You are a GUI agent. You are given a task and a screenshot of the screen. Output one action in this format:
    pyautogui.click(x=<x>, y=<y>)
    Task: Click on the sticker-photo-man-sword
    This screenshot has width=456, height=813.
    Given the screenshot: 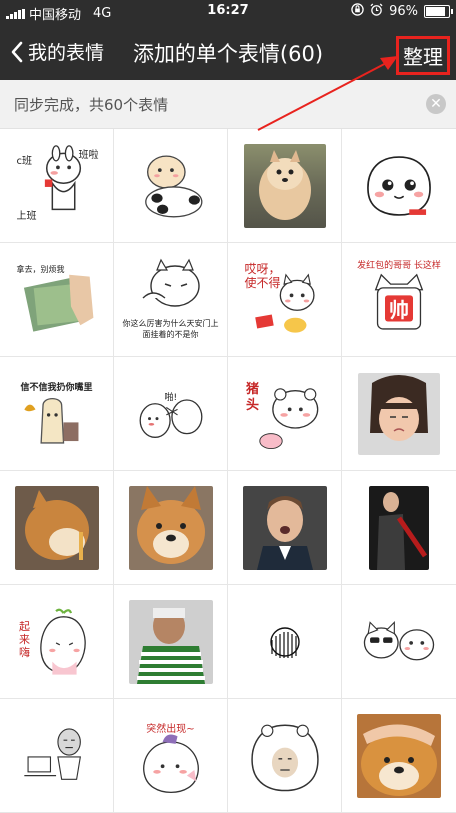 What is the action you would take?
    pyautogui.click(x=399, y=527)
    